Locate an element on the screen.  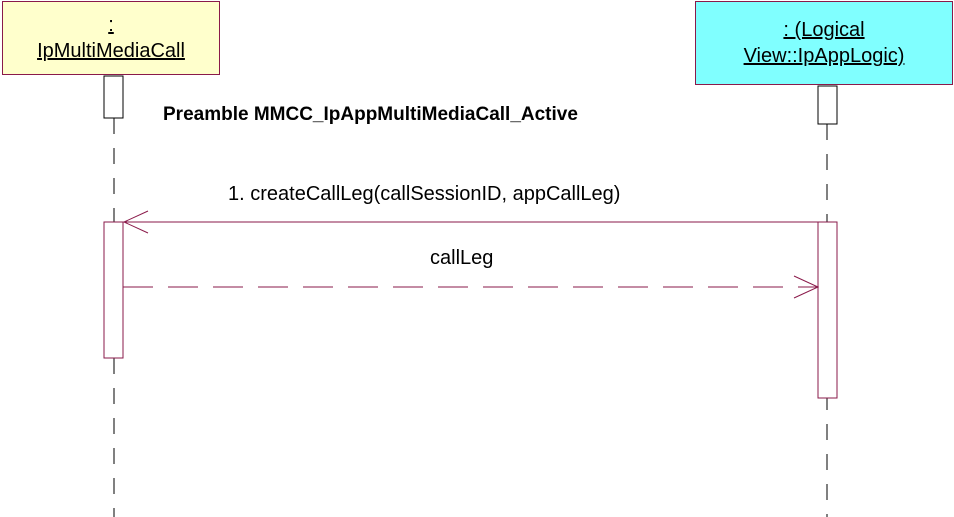
participant-right-line2: View::IpAppLogic) is located at coordinates (824, 56).